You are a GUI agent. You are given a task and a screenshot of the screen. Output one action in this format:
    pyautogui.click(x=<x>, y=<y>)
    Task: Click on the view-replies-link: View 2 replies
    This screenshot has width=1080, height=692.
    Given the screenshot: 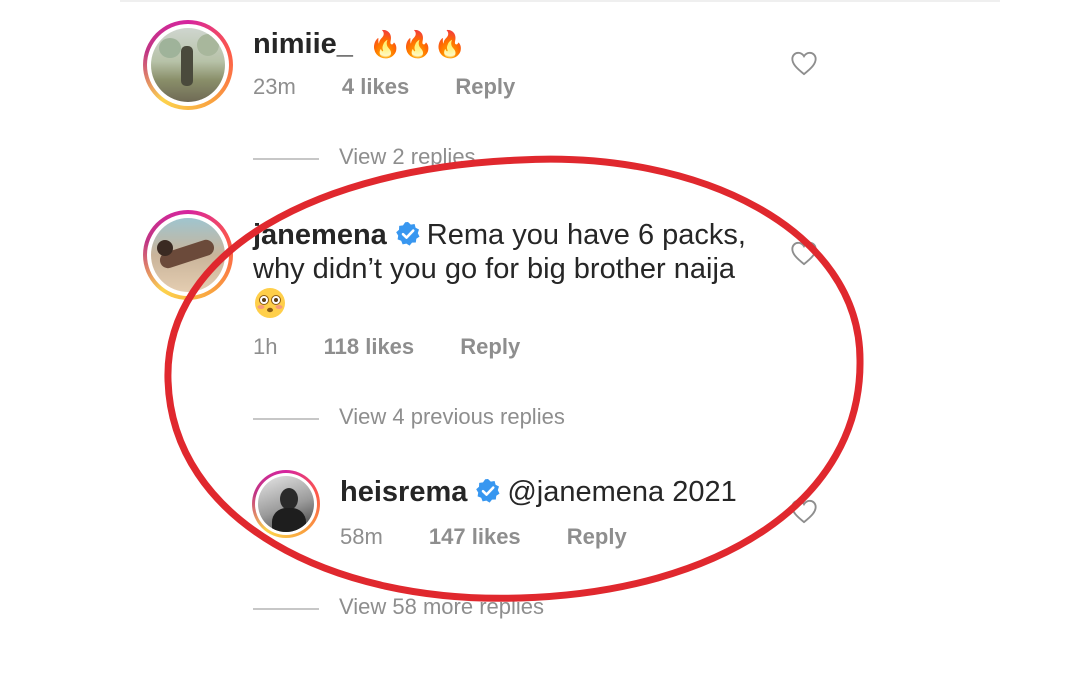 What is the action you would take?
    pyautogui.click(x=453, y=159)
    